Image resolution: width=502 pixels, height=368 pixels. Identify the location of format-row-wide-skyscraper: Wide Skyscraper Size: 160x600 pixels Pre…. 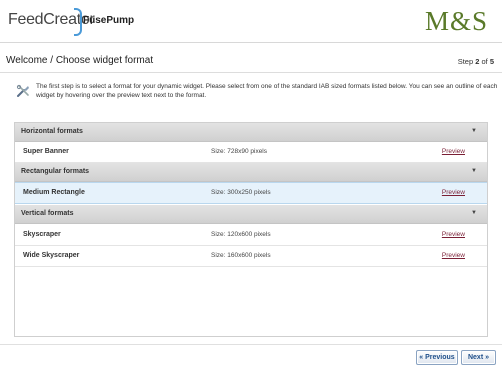
(251, 256).